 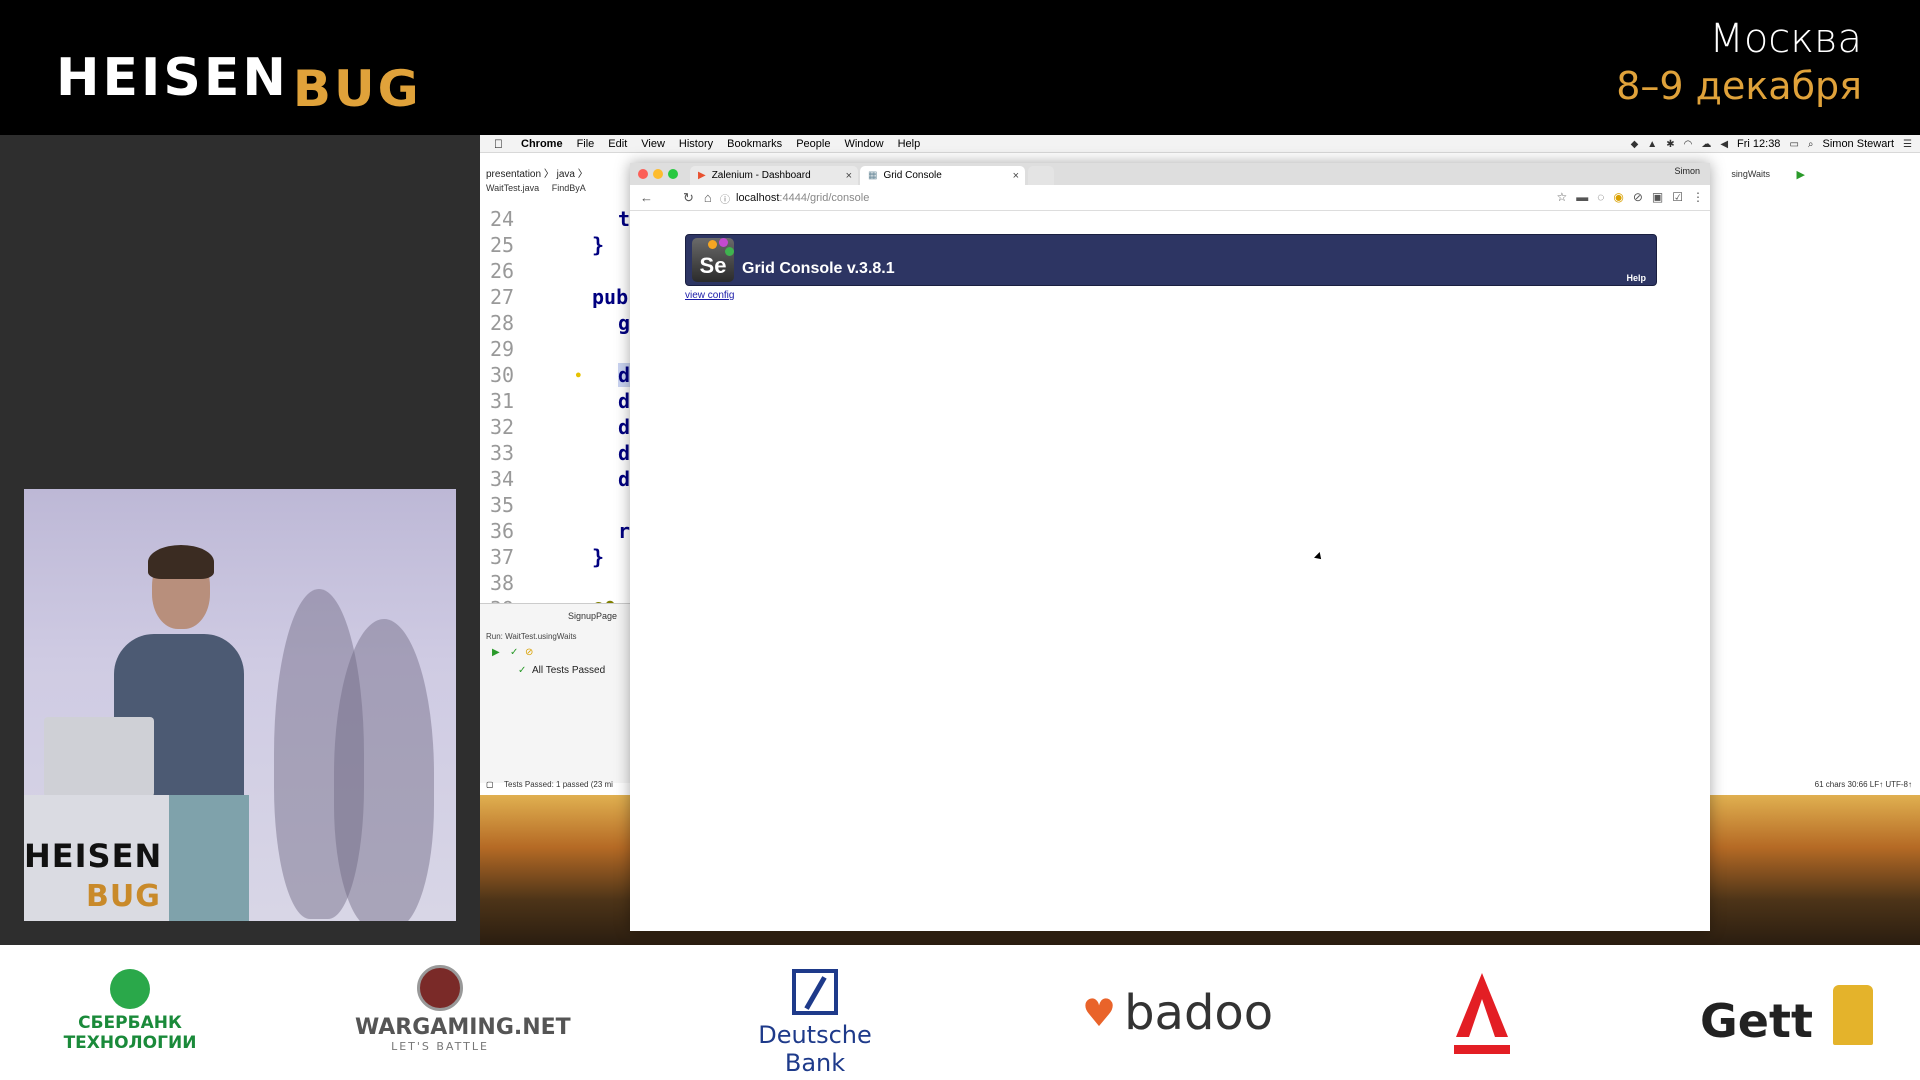 I want to click on extension-icons: ☆ ▬ ◌ ◉ ⊘ ▣ ☑ ⋮, so click(x=1625, y=197).